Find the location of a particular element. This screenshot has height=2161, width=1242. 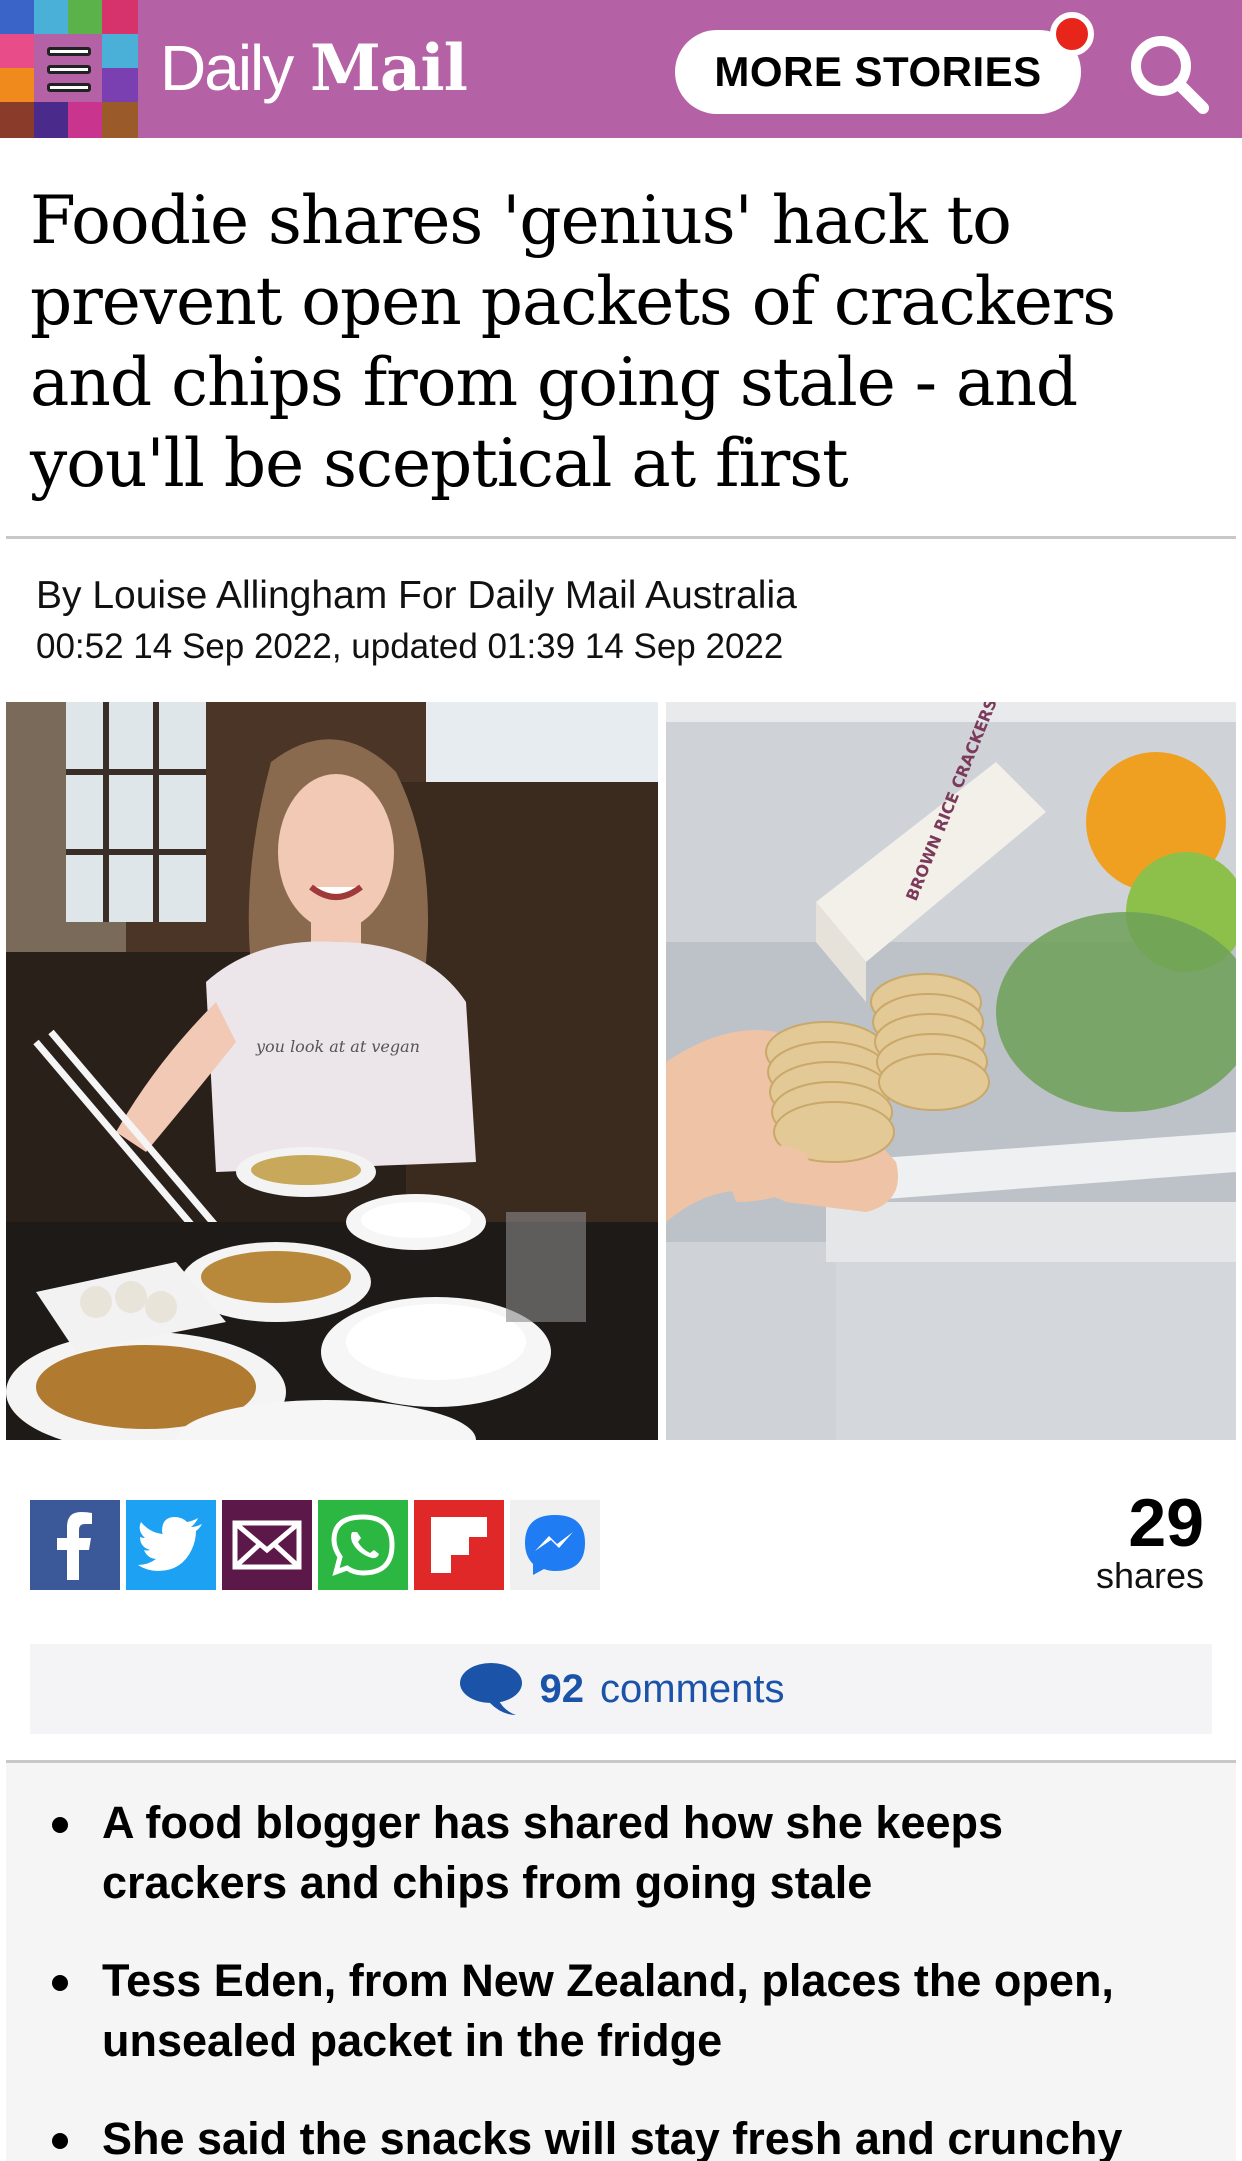

twitter-share-button is located at coordinates (171, 1545).